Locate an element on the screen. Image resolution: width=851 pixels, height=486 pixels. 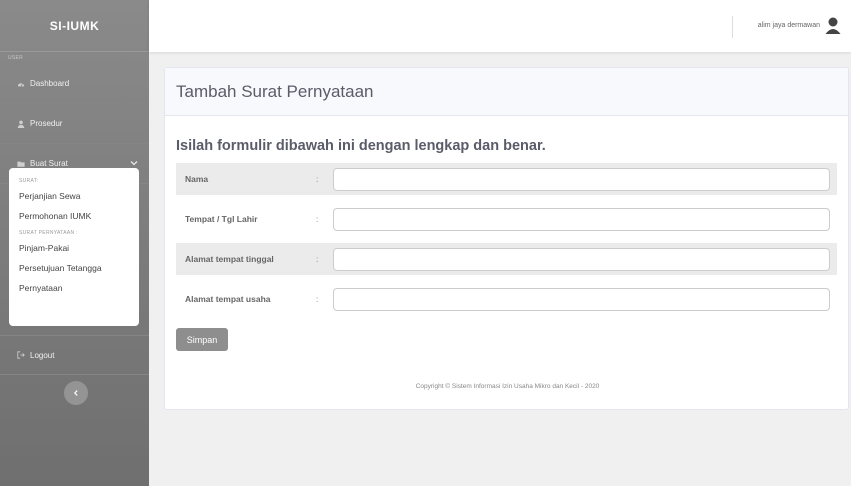
sidebar-toggle-button is located at coordinates (76, 393).